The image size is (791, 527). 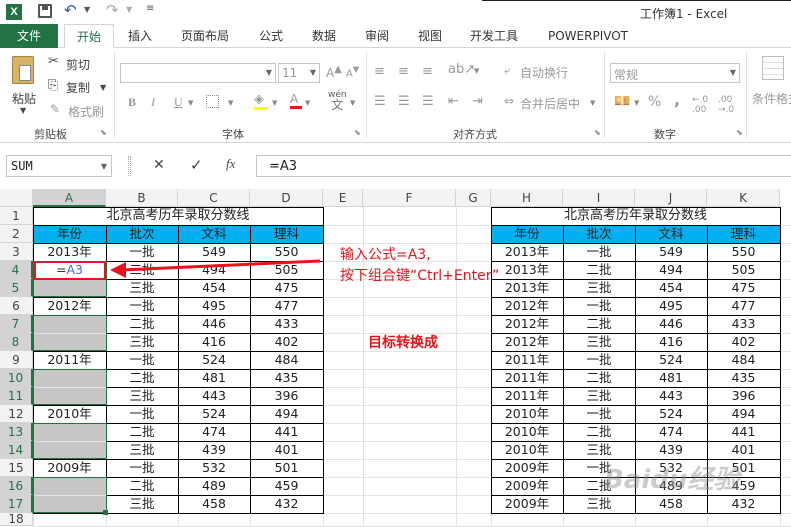 What do you see at coordinates (654, 102) in the screenshot?
I see `percent-button: %` at bounding box center [654, 102].